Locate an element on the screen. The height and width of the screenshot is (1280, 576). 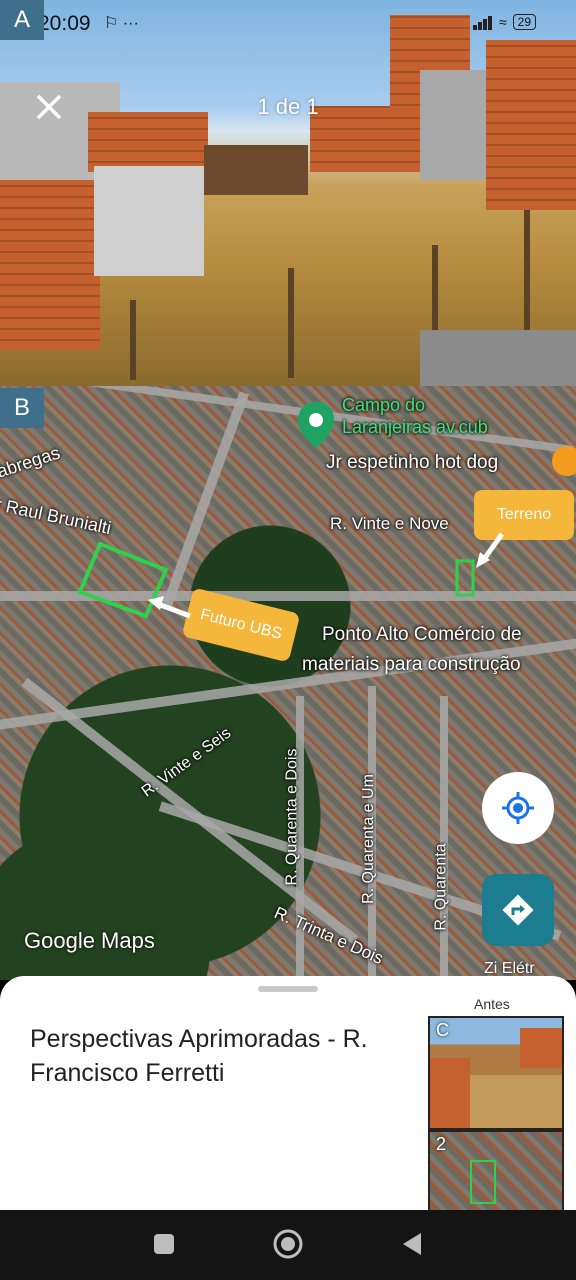
status-time: 20:09 is located at coordinates (64, 23).